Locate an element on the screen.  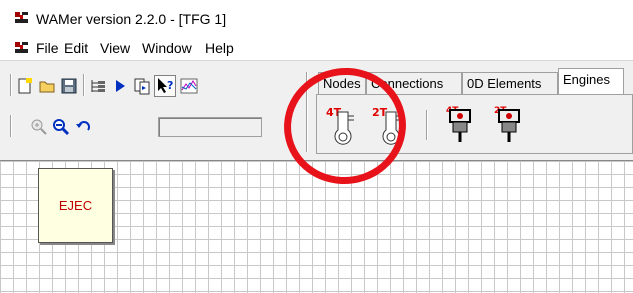
window-title: WAMer version 2.2.0 - [TFG 1] is located at coordinates (131, 19).